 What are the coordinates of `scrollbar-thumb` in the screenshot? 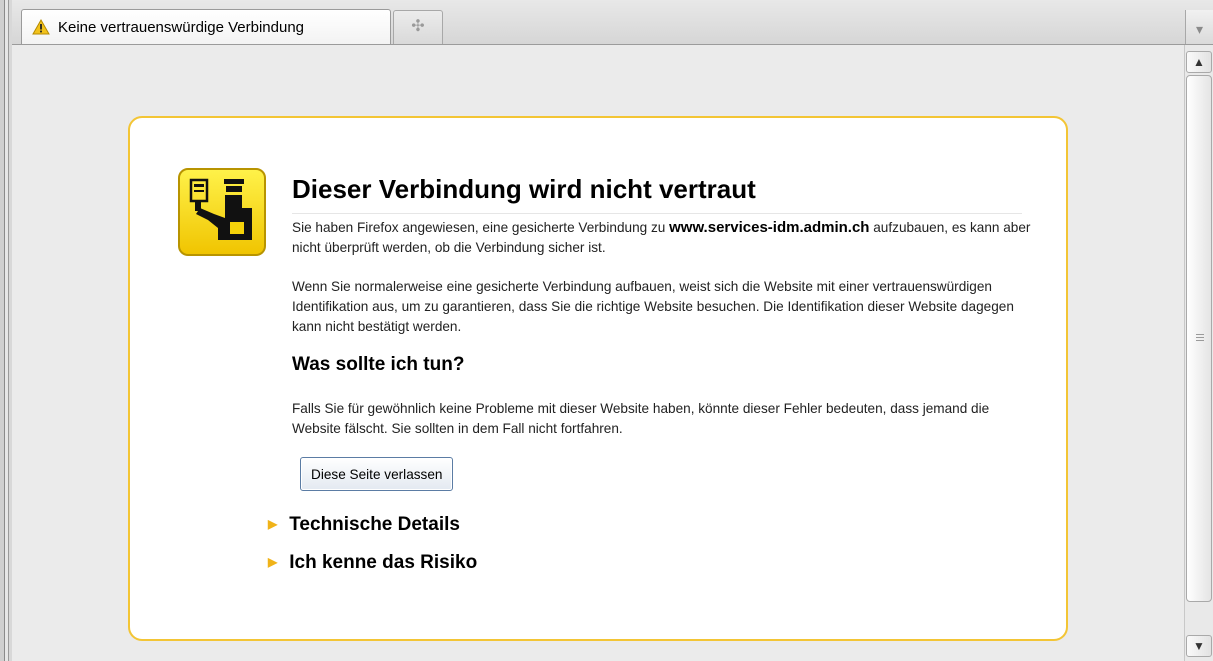 It's located at (1199, 338).